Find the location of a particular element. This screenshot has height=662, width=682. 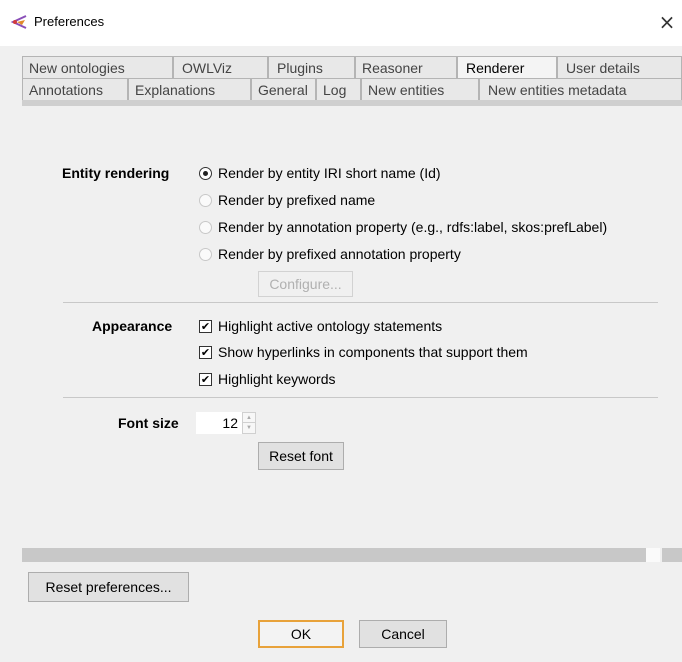

tab-label: New entities is located at coordinates (406, 90).